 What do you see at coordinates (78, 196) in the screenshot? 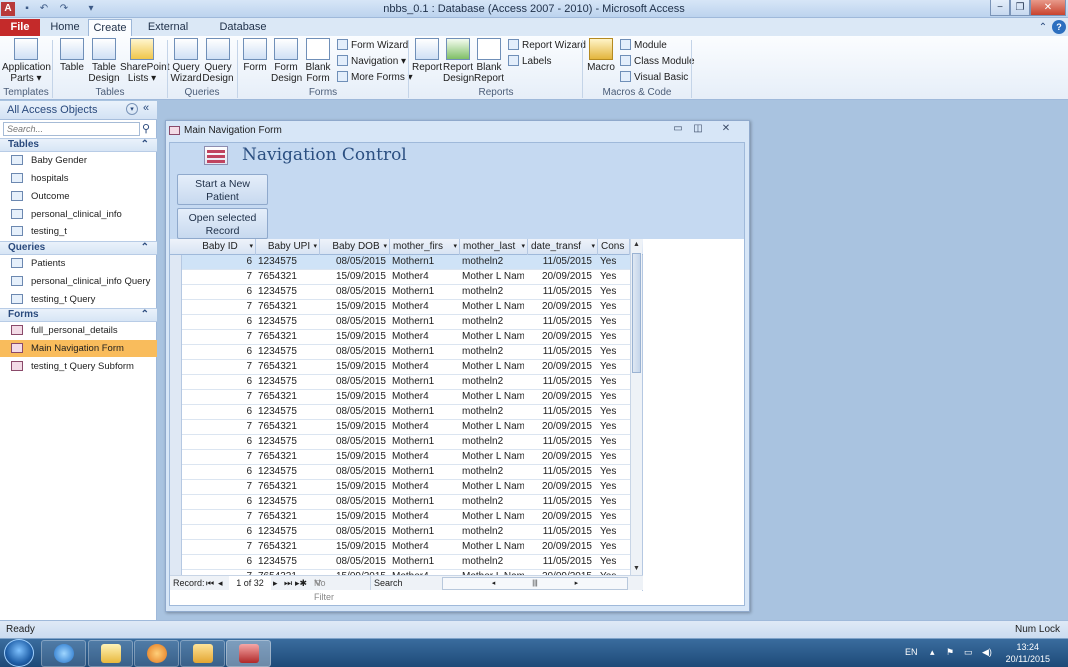
I see `nav-item-outcome: Outcome` at bounding box center [78, 196].